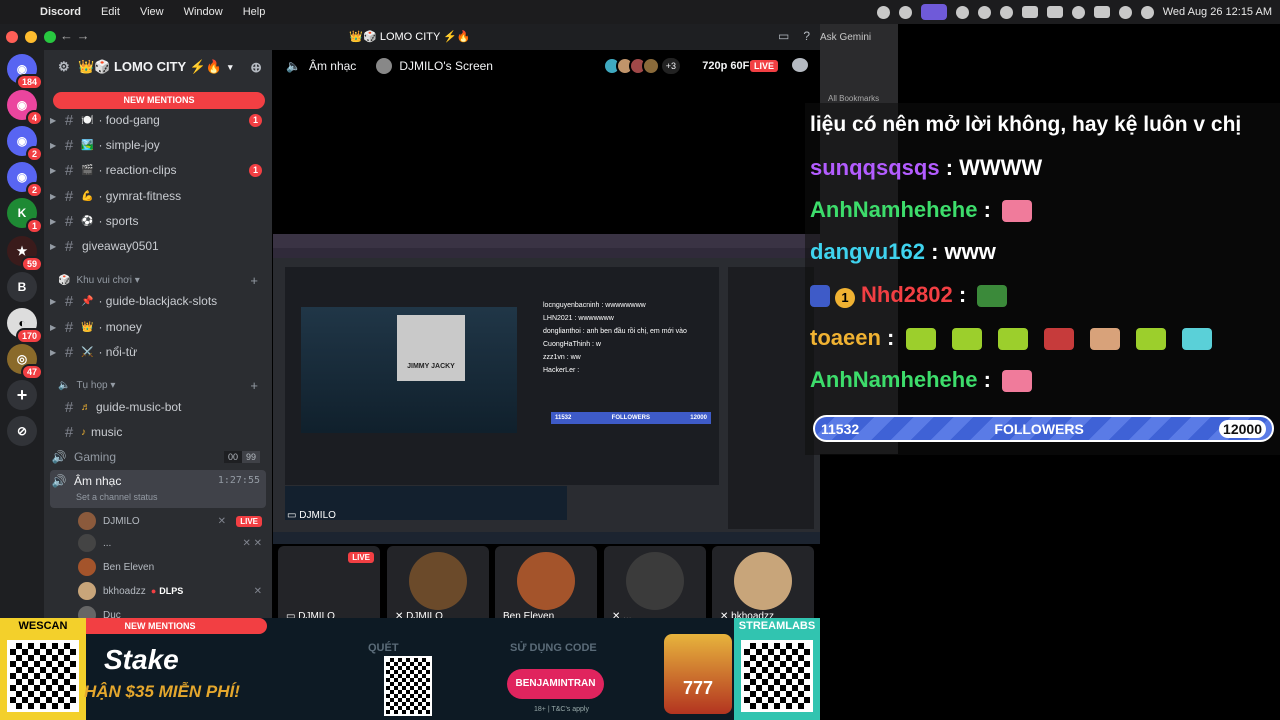 The height and width of the screenshot is (720, 1280). What do you see at coordinates (783, 36) in the screenshot?
I see `inbox-icon: ▭` at bounding box center [783, 36].